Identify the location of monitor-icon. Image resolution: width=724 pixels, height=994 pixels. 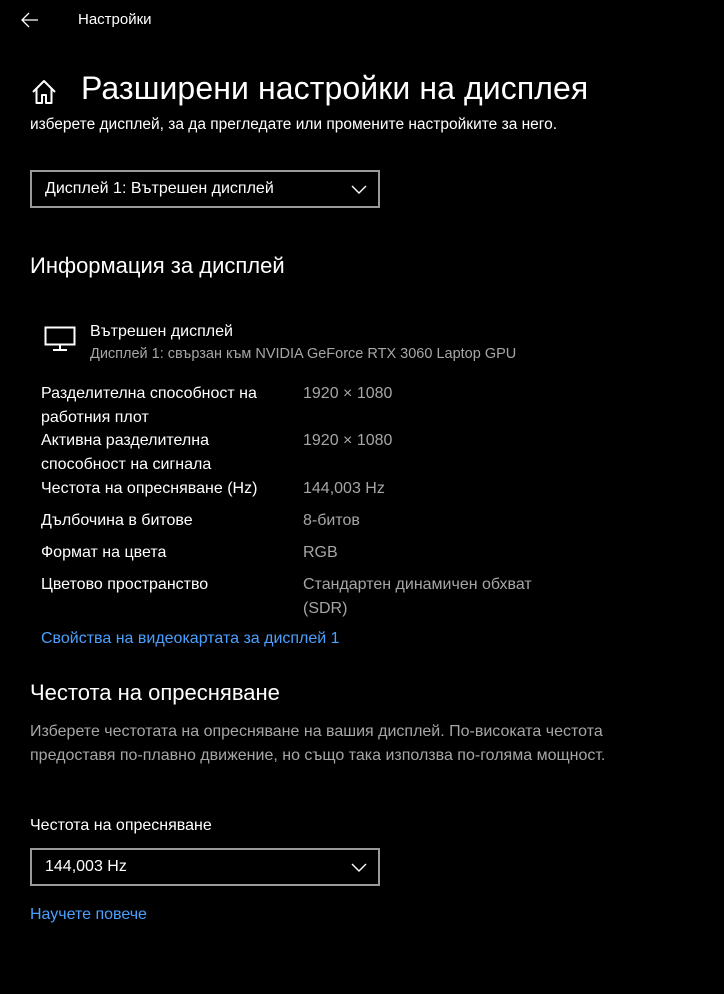
(60, 338).